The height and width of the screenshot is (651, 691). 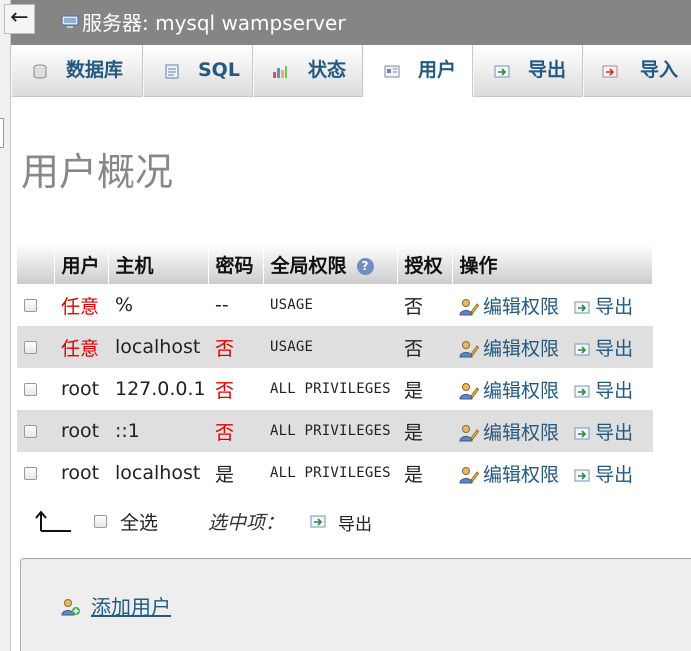 What do you see at coordinates (95, 70) in the screenshot?
I see `tab-label: 数据库` at bounding box center [95, 70].